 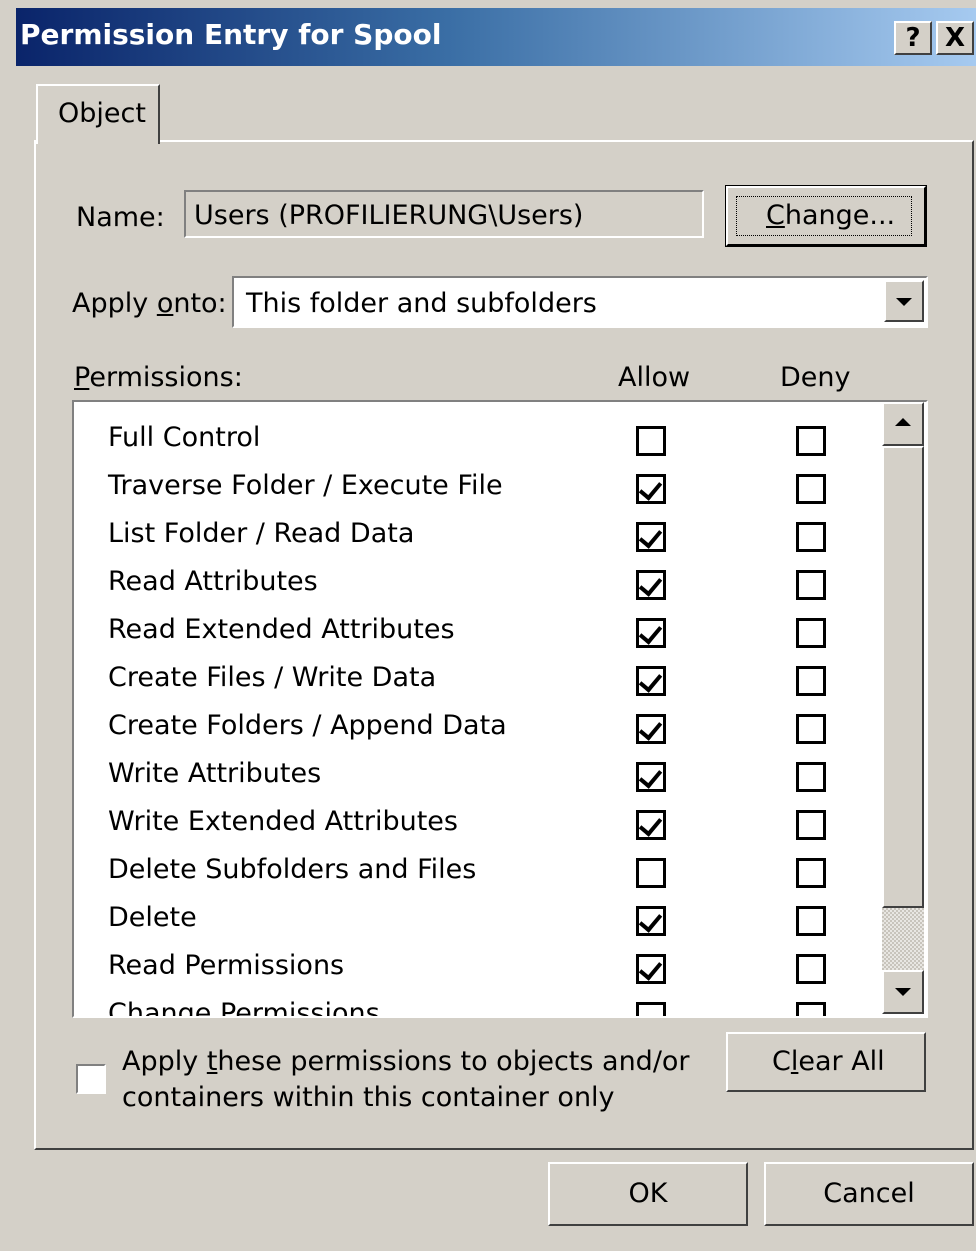 What do you see at coordinates (215, 773) in the screenshot?
I see `permission-name: Write Attributes` at bounding box center [215, 773].